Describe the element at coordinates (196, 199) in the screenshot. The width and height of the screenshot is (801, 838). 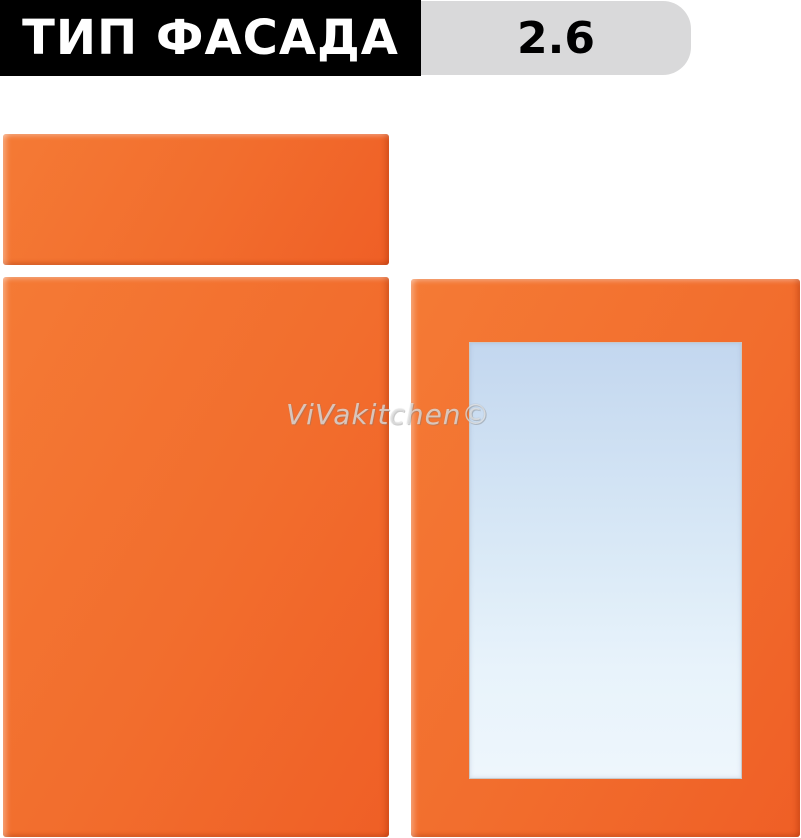
I see `drawer-front-panel` at that location.